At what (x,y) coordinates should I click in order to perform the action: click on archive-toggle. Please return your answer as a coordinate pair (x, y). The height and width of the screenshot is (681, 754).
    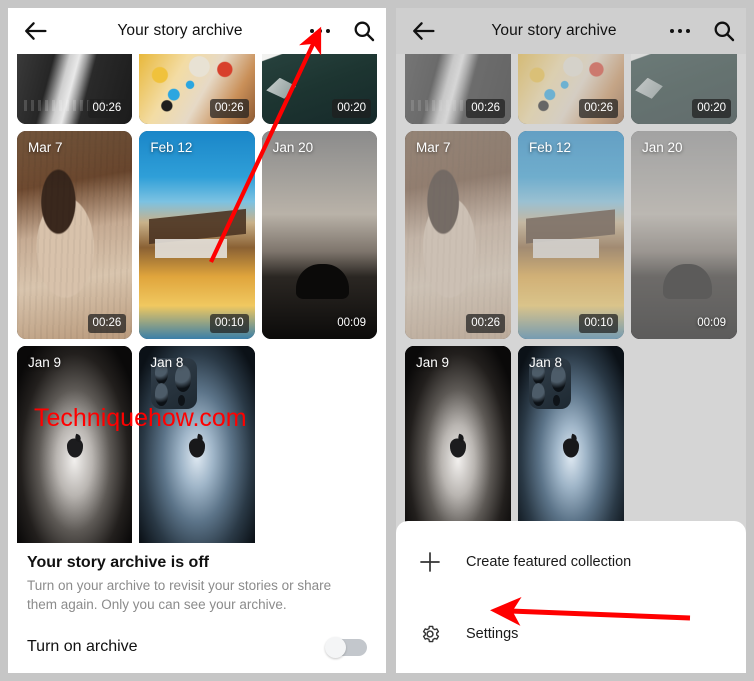
    Looking at the image, I should click on (346, 647).